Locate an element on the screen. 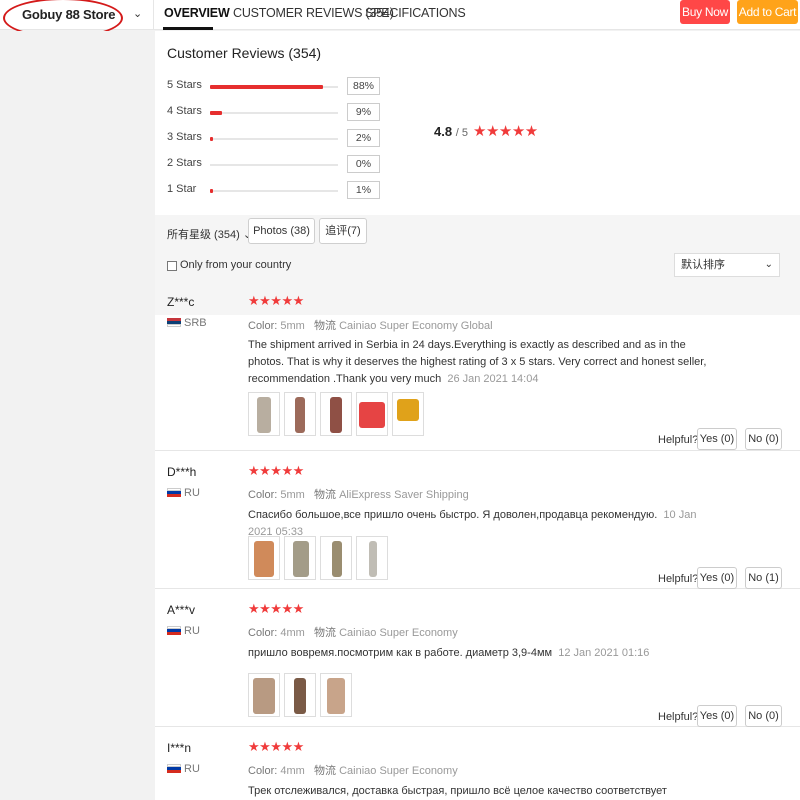  review-meta: Color: 5mm 物流 AliExpress Saver Shipping is located at coordinates (358, 494).